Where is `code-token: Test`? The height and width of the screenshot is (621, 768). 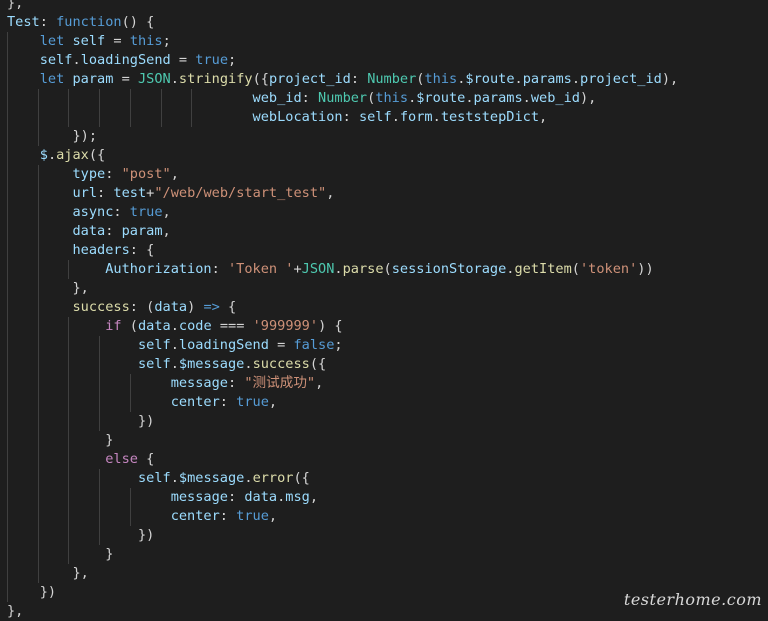 code-token: Test is located at coordinates (23, 22).